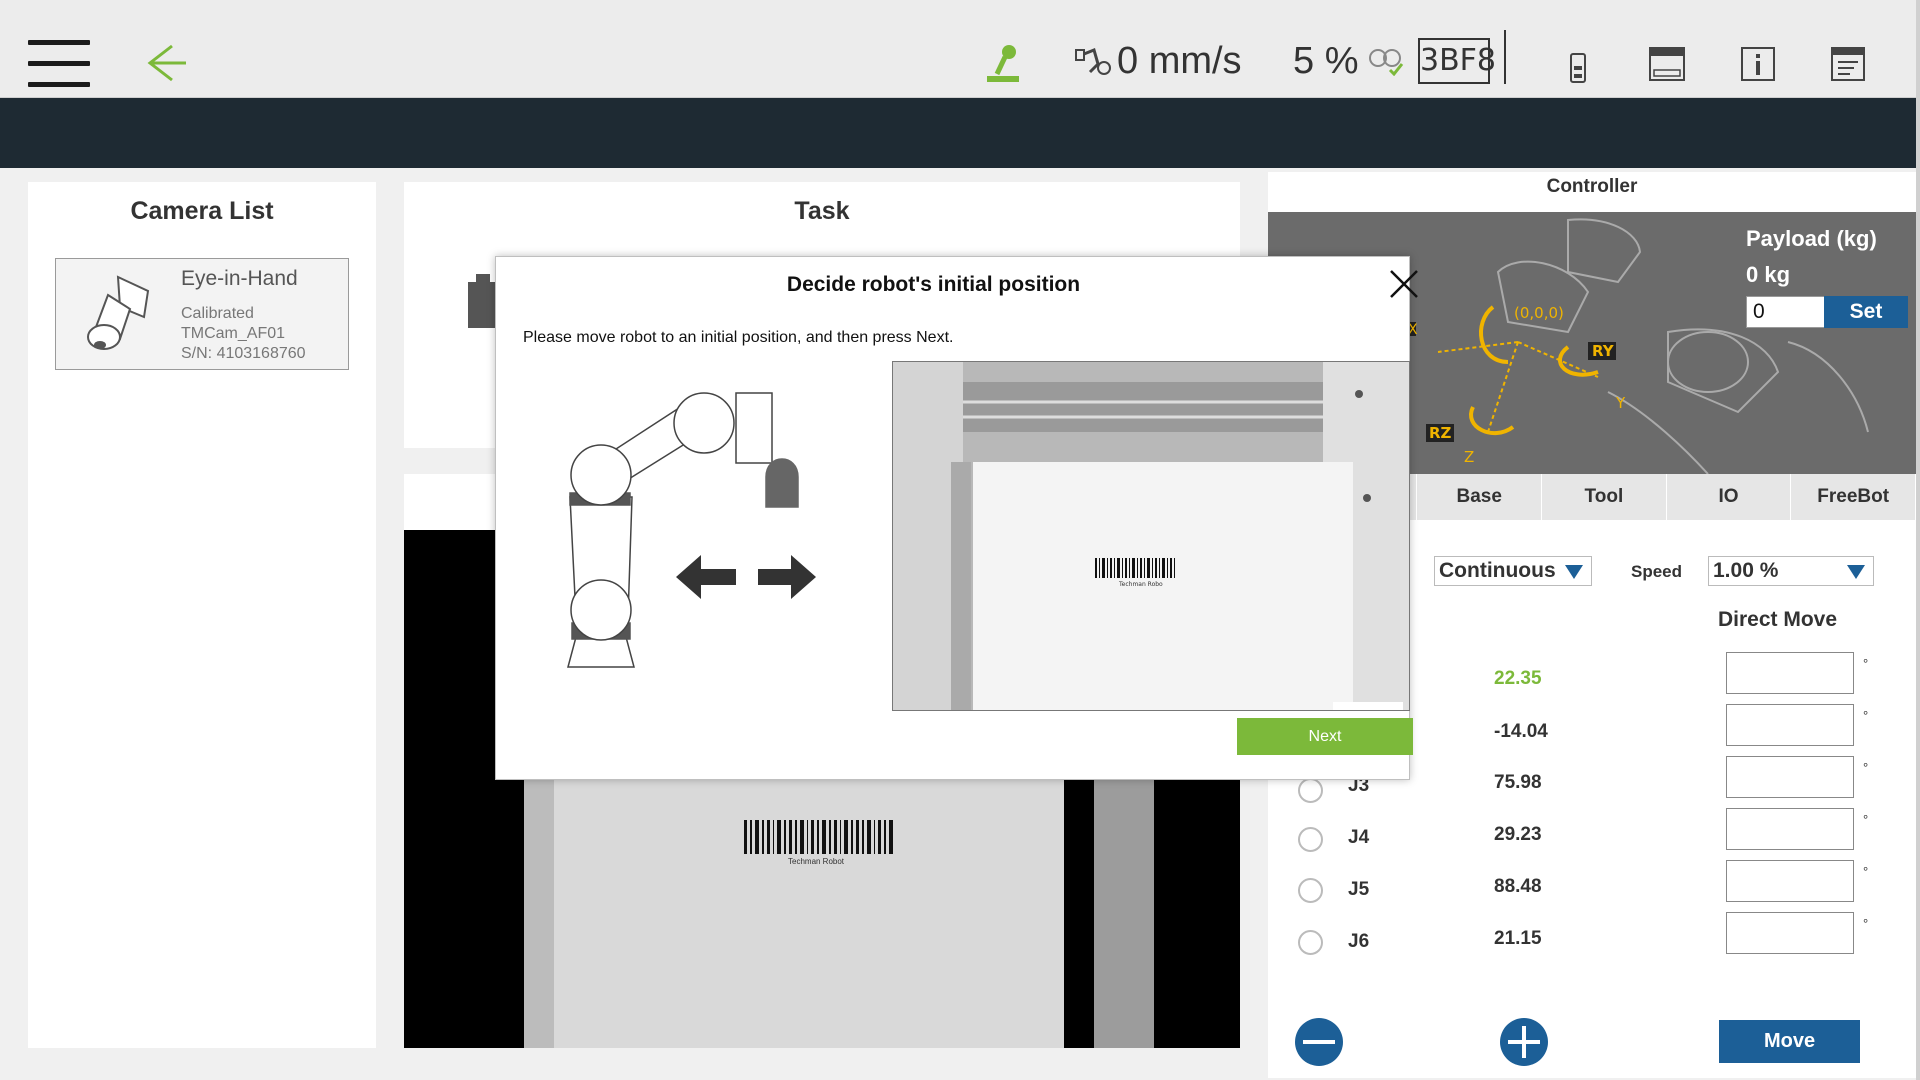 The image size is (1920, 1080). What do you see at coordinates (960, 49) in the screenshot?
I see `top-toolbar: 0 mm/s 5 % 3BF8` at bounding box center [960, 49].